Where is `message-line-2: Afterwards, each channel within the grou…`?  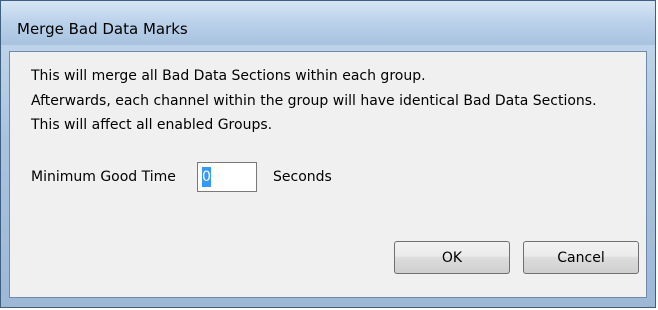 message-line-2: Afterwards, each channel within the grou… is located at coordinates (314, 101).